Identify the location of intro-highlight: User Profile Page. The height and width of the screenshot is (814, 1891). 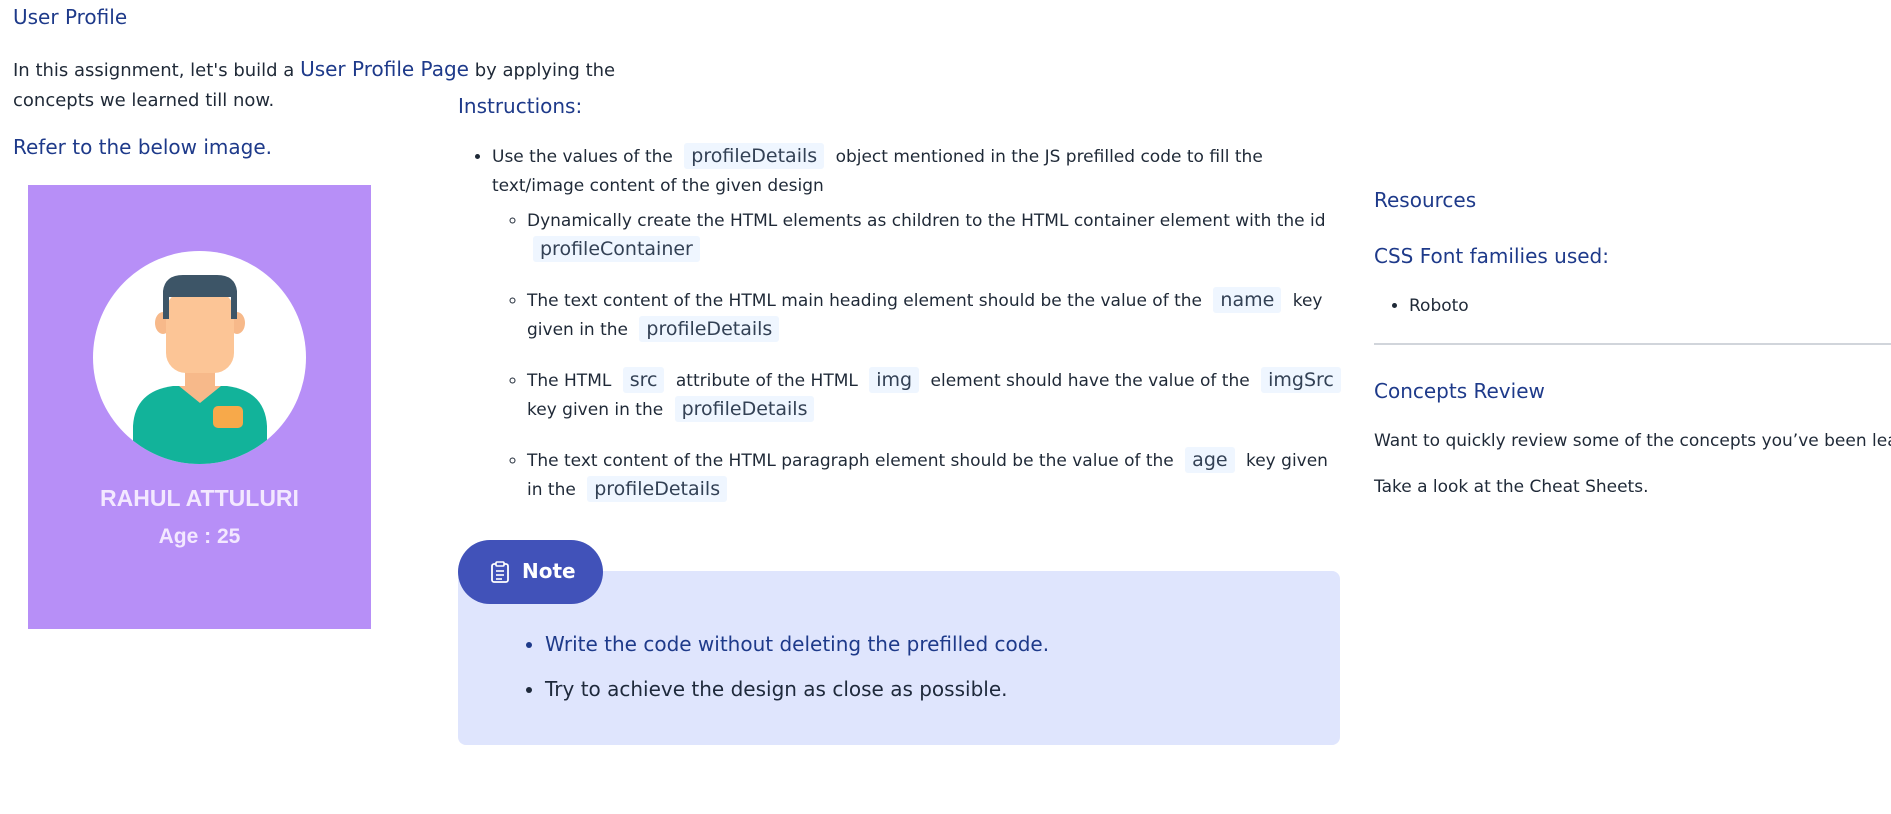
(384, 69).